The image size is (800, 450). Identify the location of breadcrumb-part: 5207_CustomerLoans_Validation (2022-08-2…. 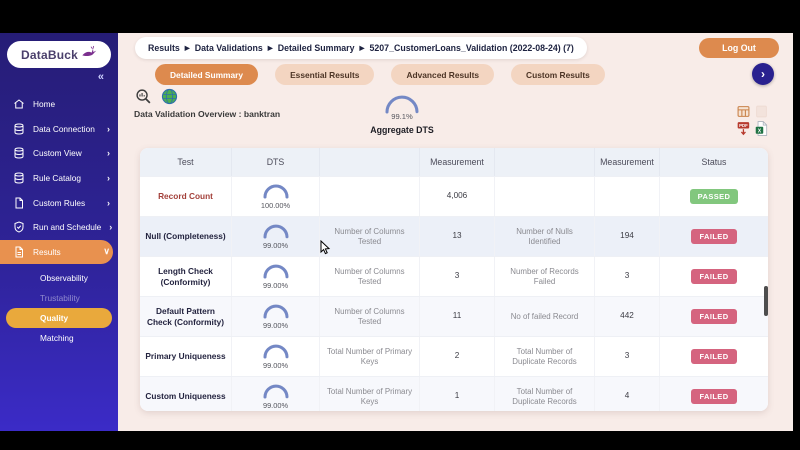
(472, 48).